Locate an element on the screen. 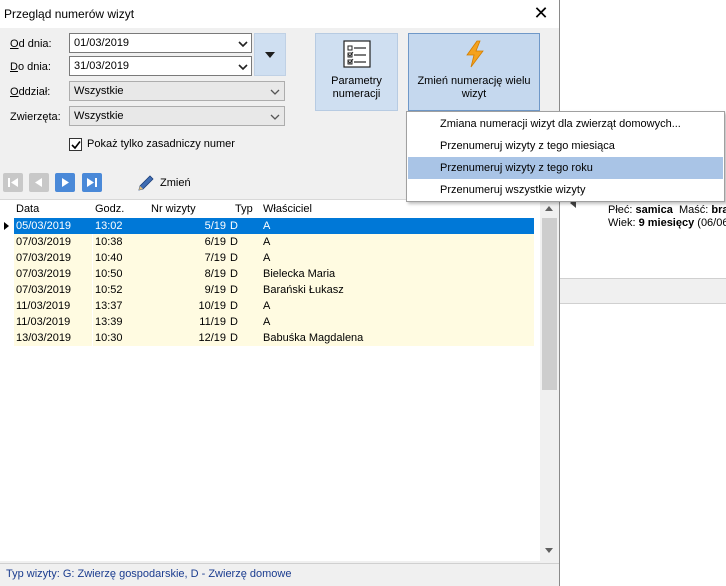 Image resolution: width=726 pixels, height=586 pixels. header-owner: Właściciel is located at coordinates (287, 209).